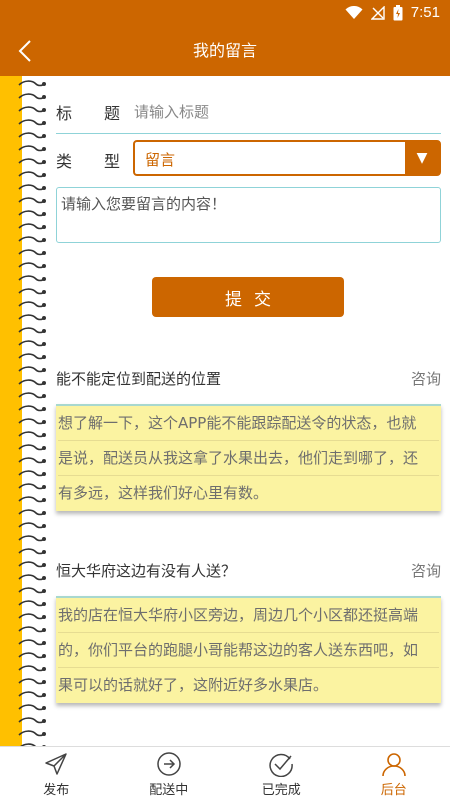 The width and height of the screenshot is (450, 800). What do you see at coordinates (248, 572) in the screenshot?
I see `message-header: 恒大华府这边有没有人送？ 咨询` at bounding box center [248, 572].